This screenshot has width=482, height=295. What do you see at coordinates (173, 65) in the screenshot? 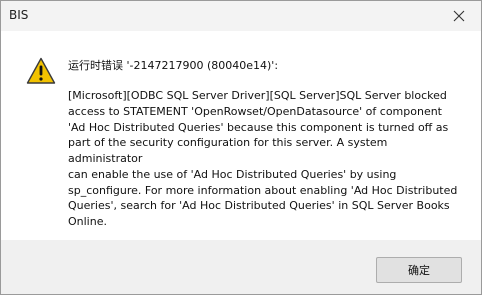
I see `error-header: 运行时错误 '-2147217900 (80040e14)':` at bounding box center [173, 65].